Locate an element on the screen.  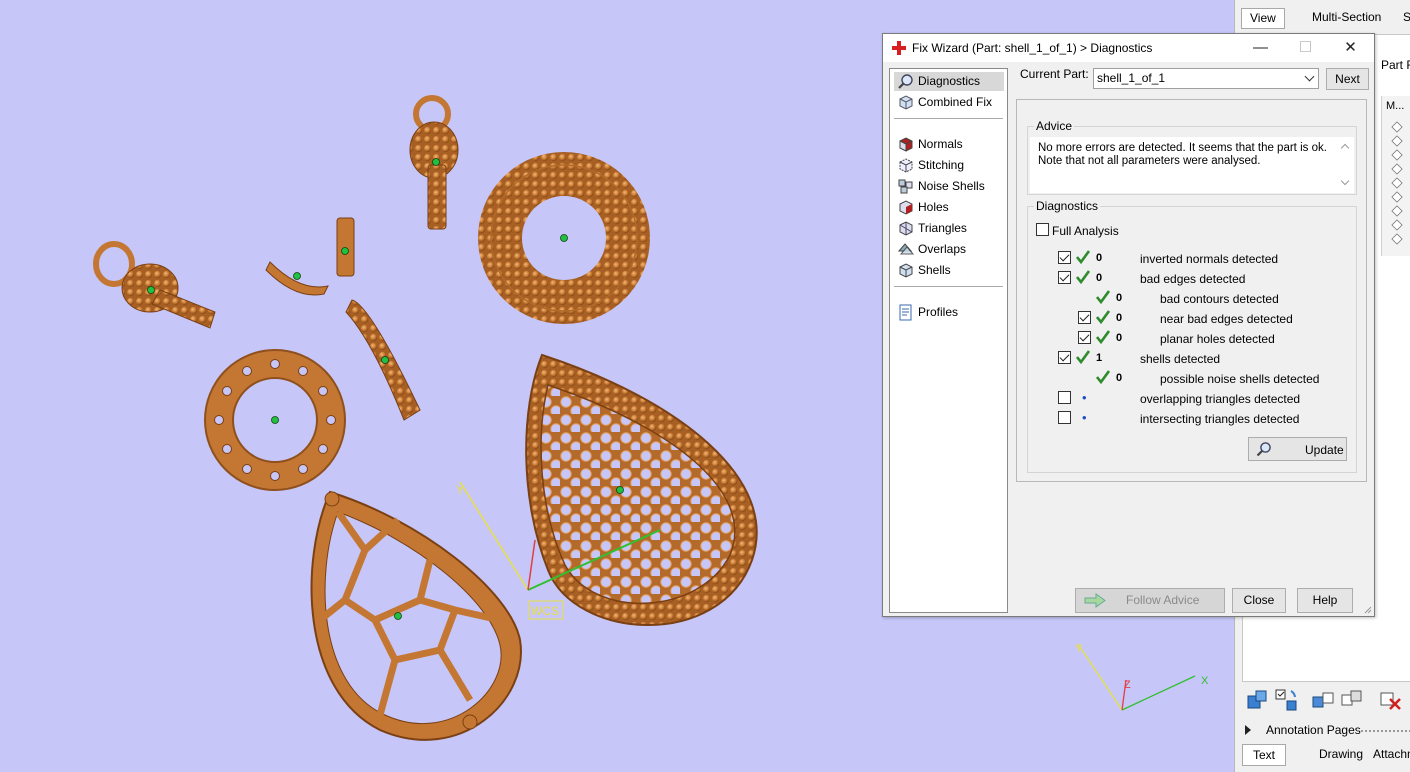
tab-multi-section: Multi-Section is located at coordinates (1346, 18).